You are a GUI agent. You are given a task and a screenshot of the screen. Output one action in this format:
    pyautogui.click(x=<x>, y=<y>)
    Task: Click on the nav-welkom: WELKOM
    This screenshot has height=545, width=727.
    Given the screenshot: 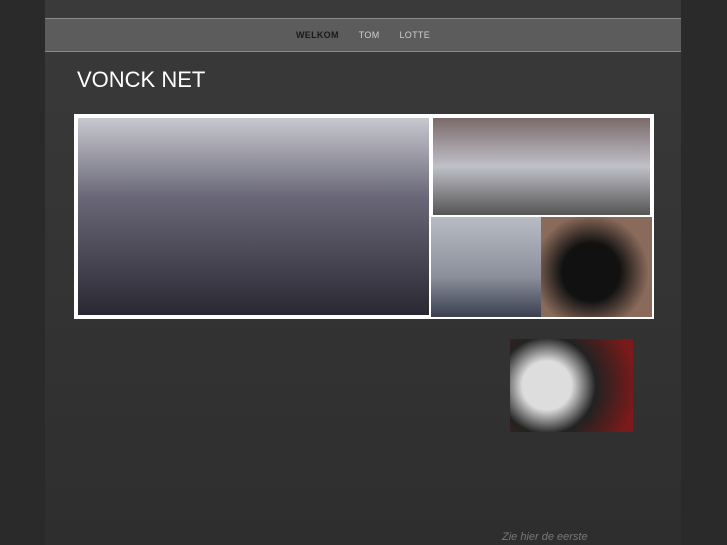 What is the action you would take?
    pyautogui.click(x=317, y=35)
    